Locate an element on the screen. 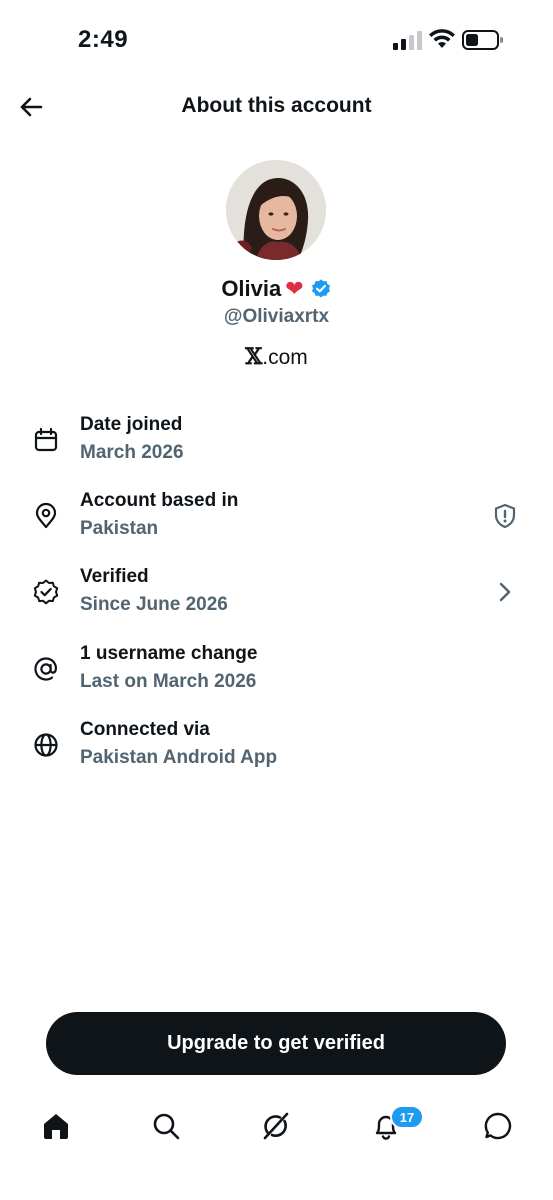  cellular-signal-icon is located at coordinates (407, 40).